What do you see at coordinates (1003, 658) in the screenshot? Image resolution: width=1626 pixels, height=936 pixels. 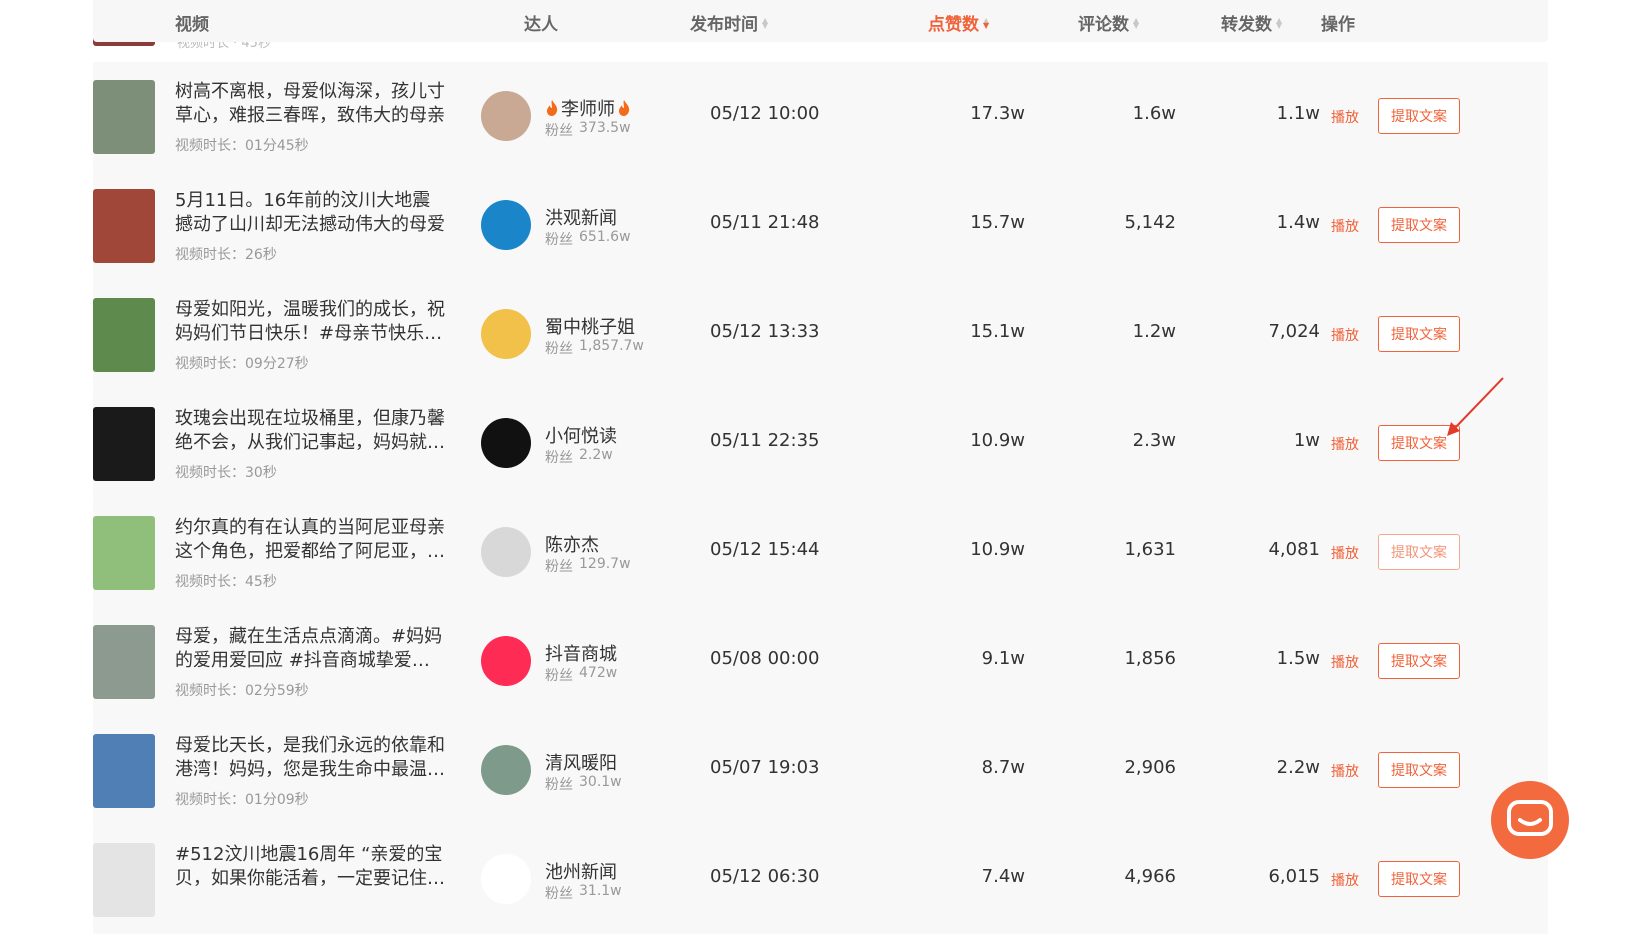 I see `likes-count: 9.1w` at bounding box center [1003, 658].